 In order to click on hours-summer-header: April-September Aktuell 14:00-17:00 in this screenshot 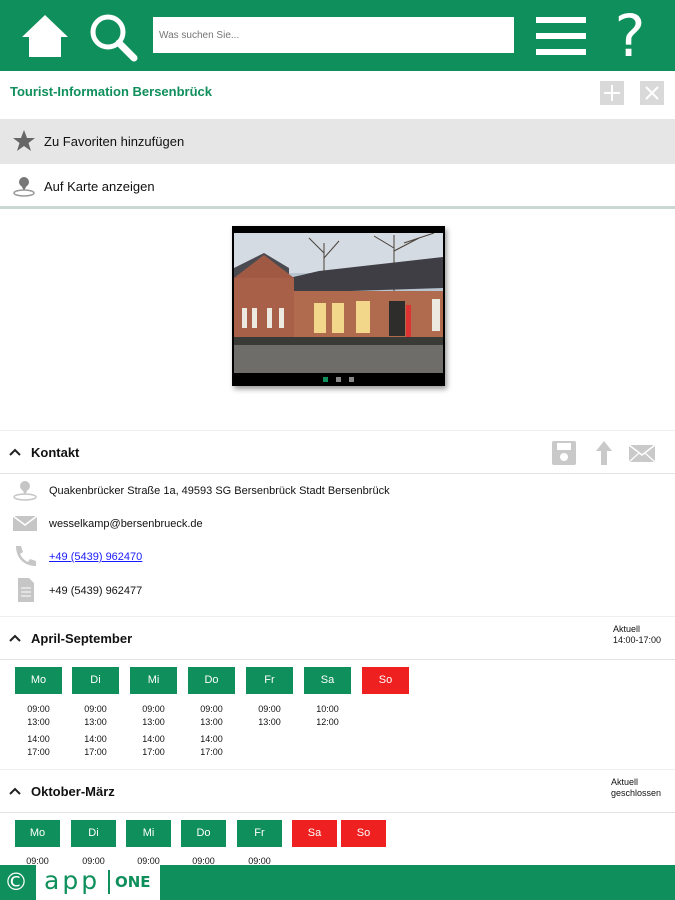, I will do `click(337, 638)`.